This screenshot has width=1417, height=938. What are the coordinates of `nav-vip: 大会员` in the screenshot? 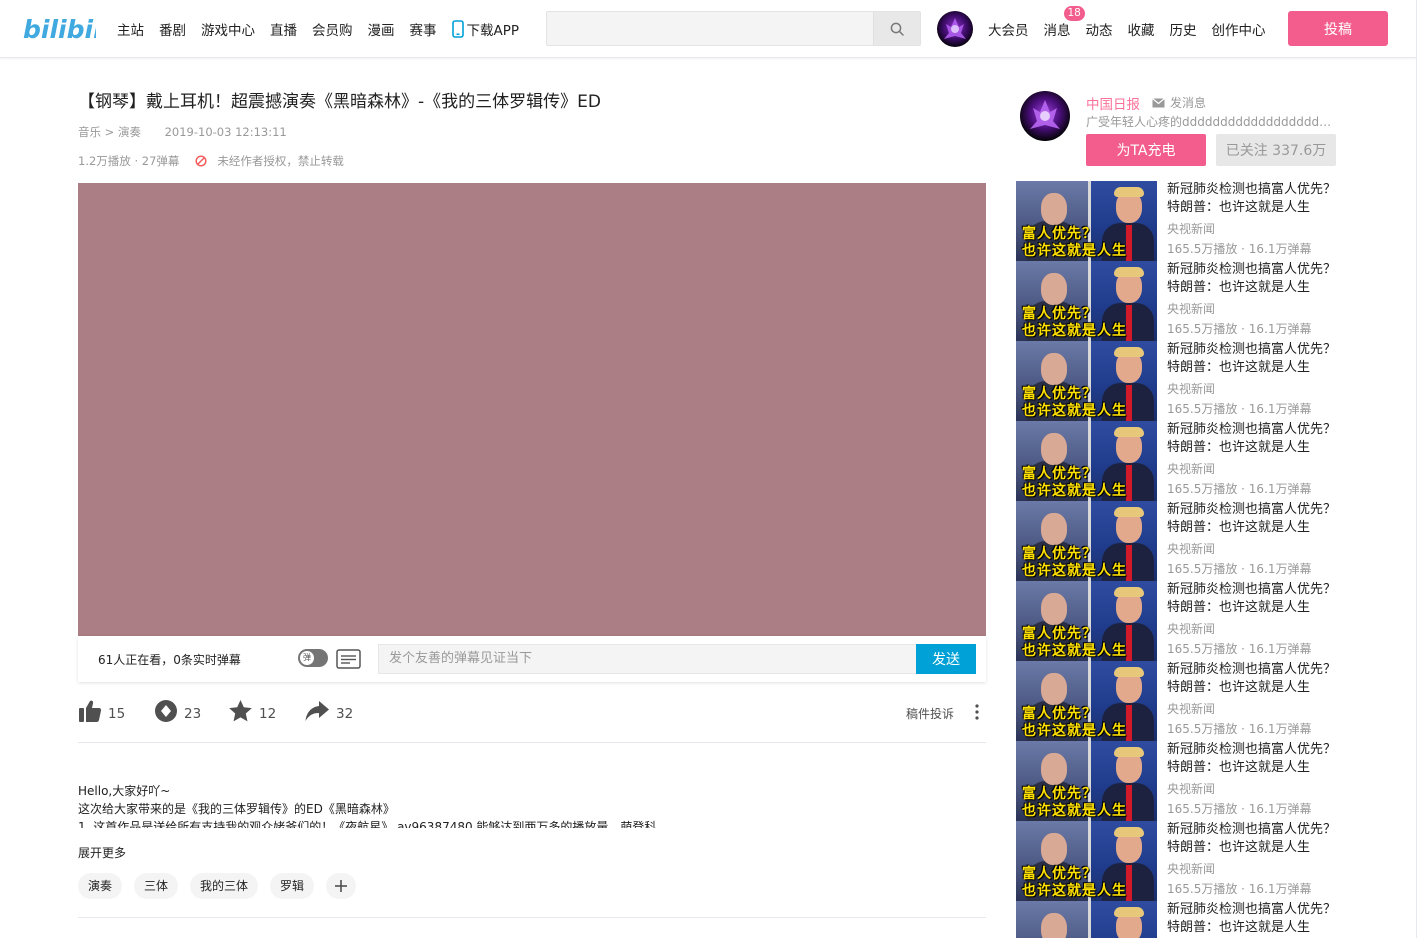 It's located at (1008, 29).